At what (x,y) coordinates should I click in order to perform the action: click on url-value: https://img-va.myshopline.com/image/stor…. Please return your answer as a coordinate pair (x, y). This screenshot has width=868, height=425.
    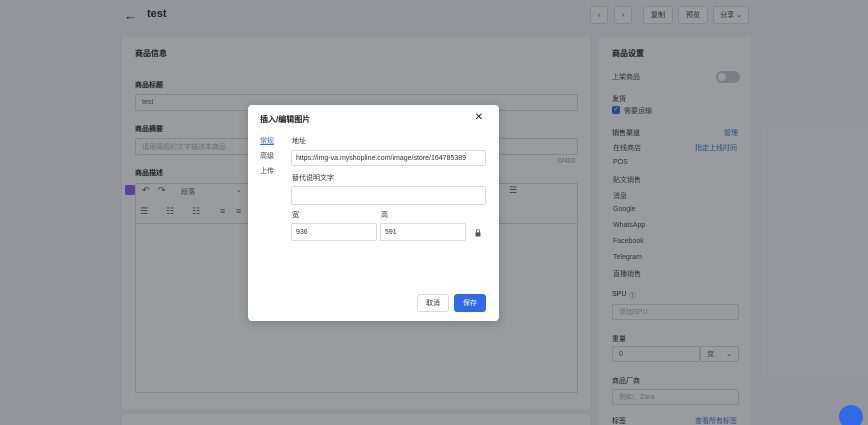
    Looking at the image, I should click on (381, 158).